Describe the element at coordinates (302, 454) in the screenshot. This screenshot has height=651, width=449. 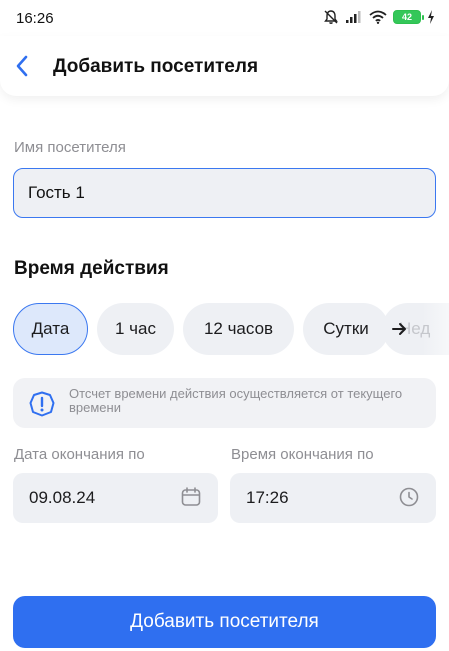
I see `end-time-label: Время окончания по` at that location.